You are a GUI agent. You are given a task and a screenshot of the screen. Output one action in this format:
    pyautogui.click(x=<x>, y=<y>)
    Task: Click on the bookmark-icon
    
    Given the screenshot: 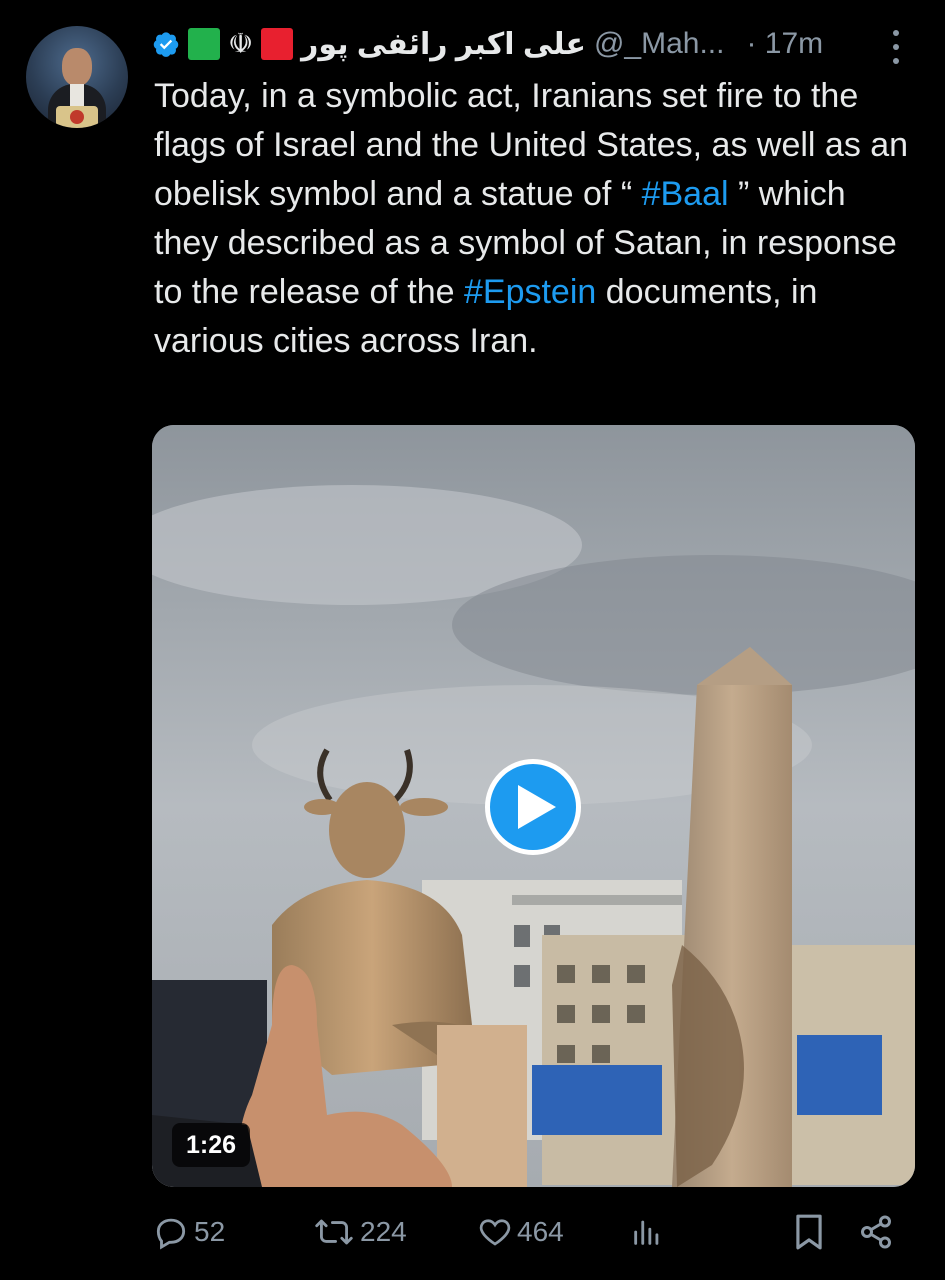 What is the action you would take?
    pyautogui.click(x=809, y=1232)
    